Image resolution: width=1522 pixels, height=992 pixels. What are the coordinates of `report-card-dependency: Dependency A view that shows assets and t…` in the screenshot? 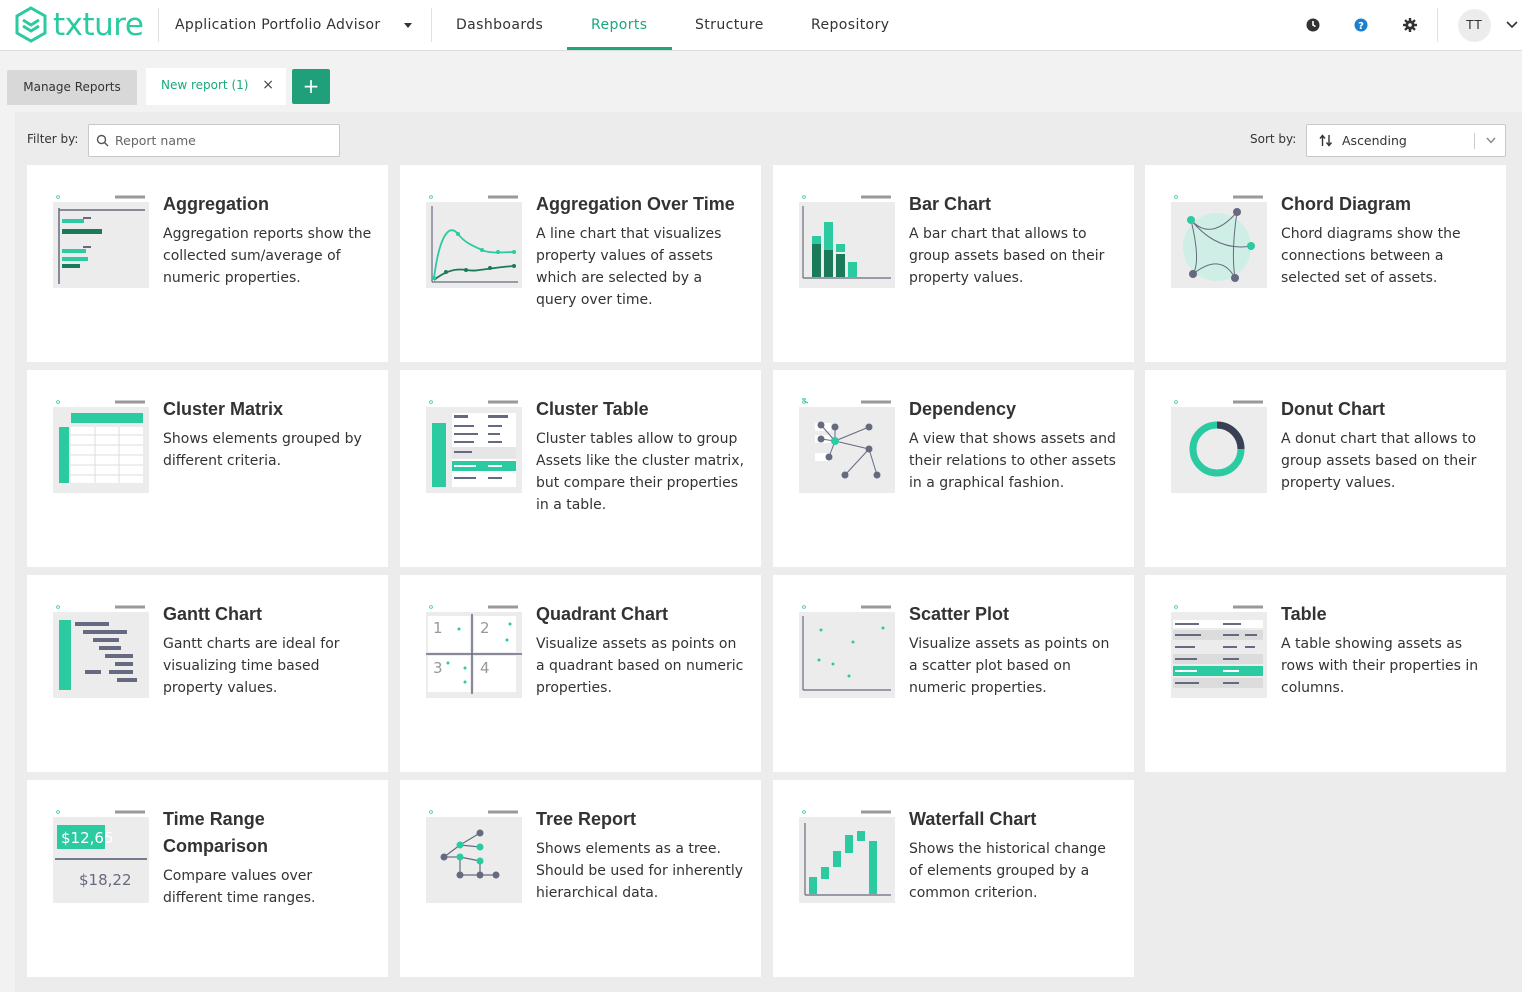 It's located at (953, 468).